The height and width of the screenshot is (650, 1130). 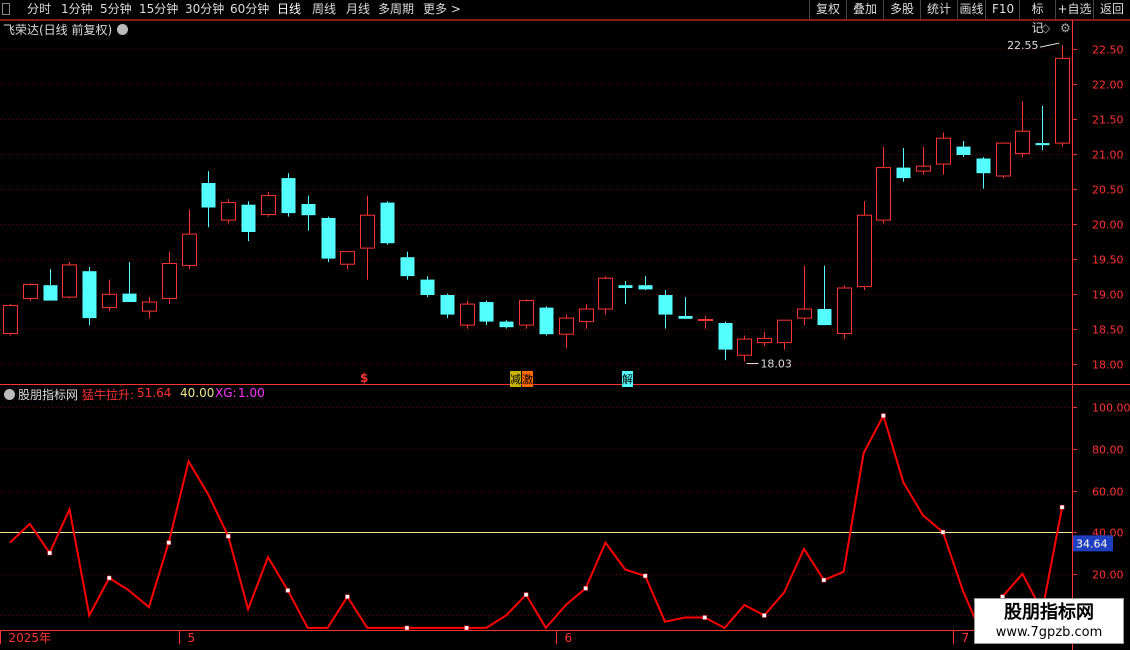 I want to click on watermark-name: 股朋指标网, so click(x=1049, y=612).